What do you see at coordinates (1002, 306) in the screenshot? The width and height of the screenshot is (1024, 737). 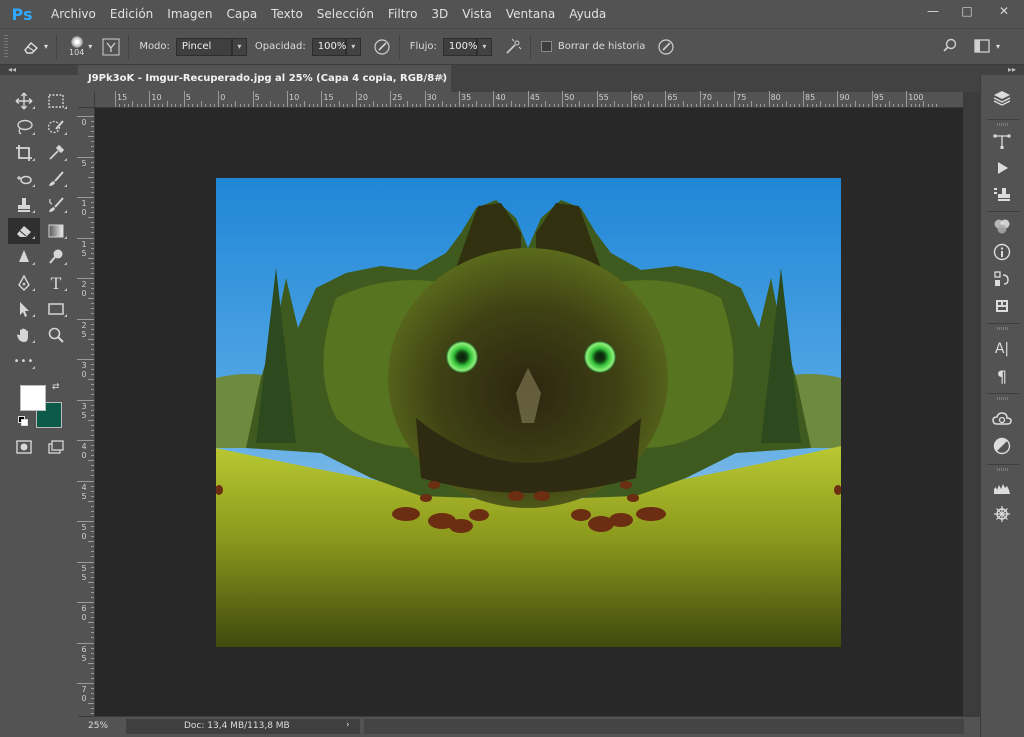 I see `3d-icon` at bounding box center [1002, 306].